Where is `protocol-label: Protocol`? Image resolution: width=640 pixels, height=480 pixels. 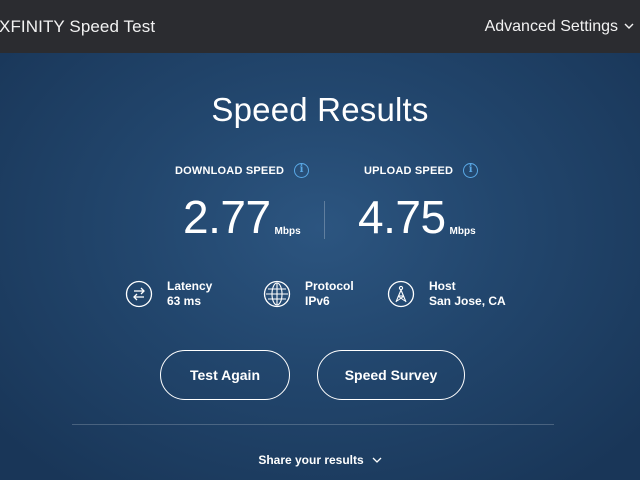
protocol-label: Protocol is located at coordinates (329, 286).